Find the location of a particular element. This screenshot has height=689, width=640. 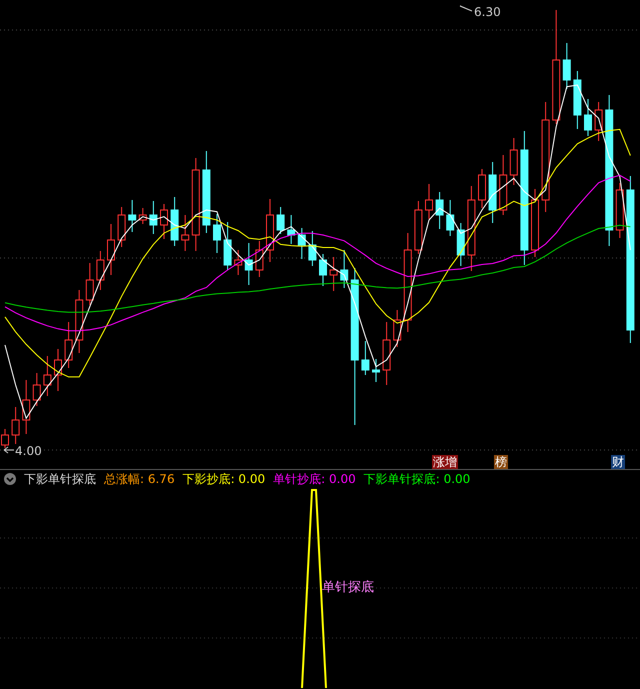

low-price-label: 4.00 is located at coordinates (28, 451).